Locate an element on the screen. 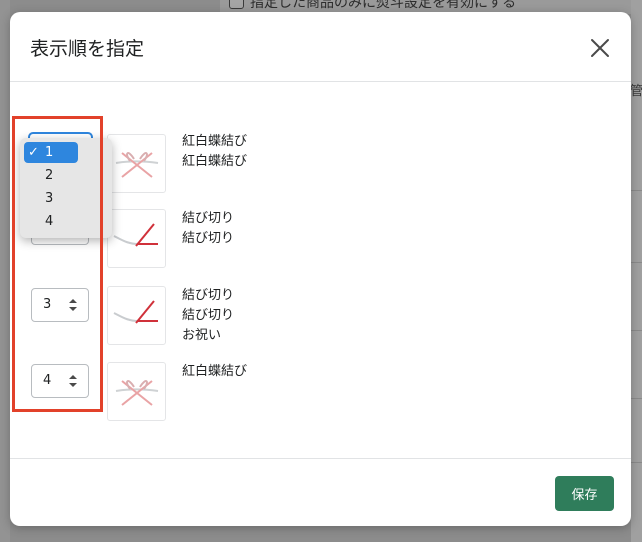 This screenshot has width=642, height=542. noshi-names: 紅白蝶結び 紅白蝶結び is located at coordinates (214, 152).